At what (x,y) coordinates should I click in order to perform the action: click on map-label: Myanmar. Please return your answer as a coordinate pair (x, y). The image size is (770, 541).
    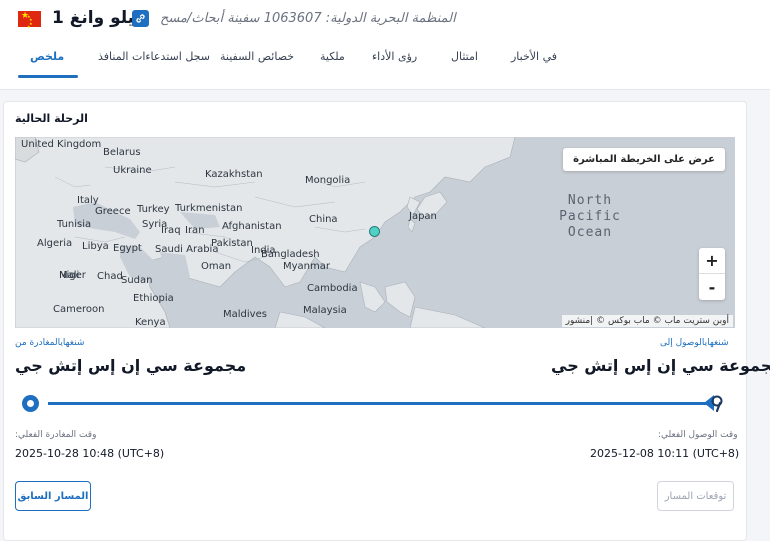
    Looking at the image, I should click on (306, 266).